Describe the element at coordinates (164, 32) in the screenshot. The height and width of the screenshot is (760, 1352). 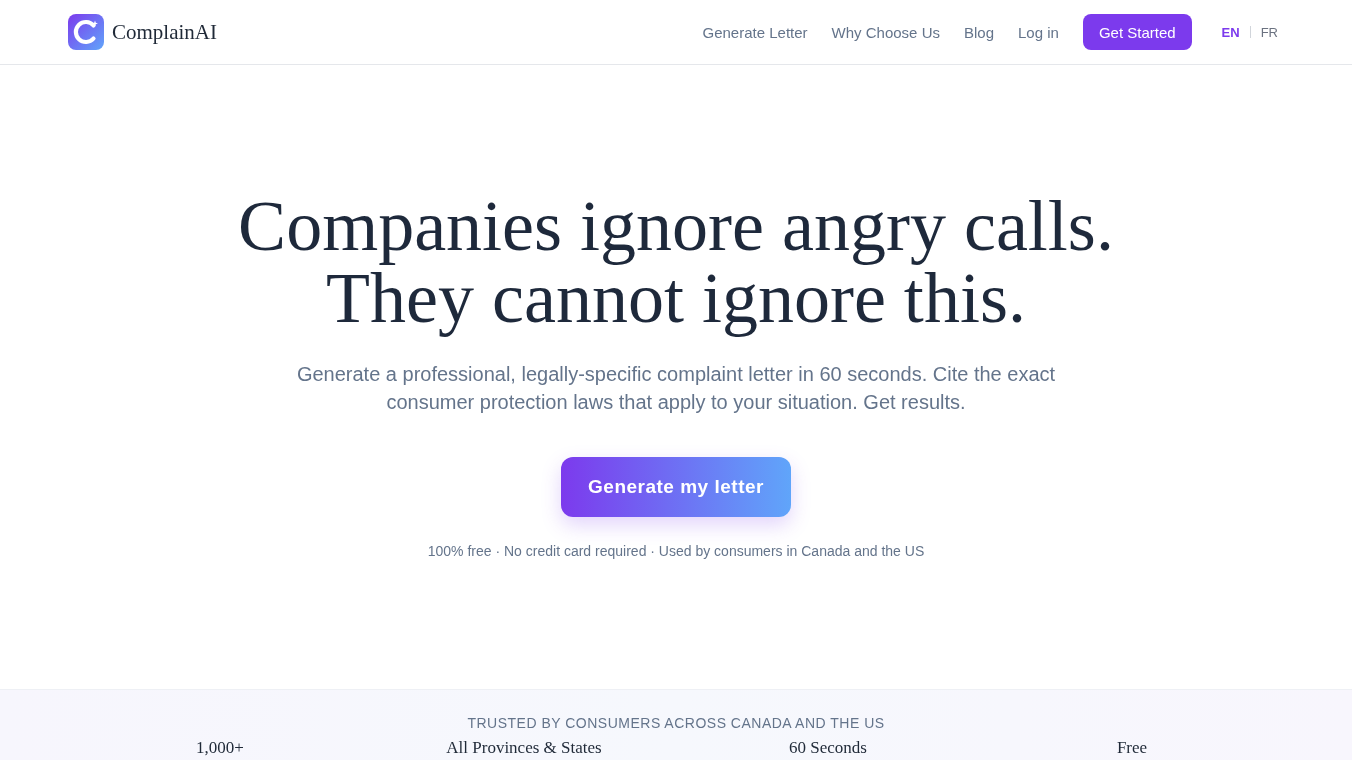
I see `brand-name: ComplainAI` at that location.